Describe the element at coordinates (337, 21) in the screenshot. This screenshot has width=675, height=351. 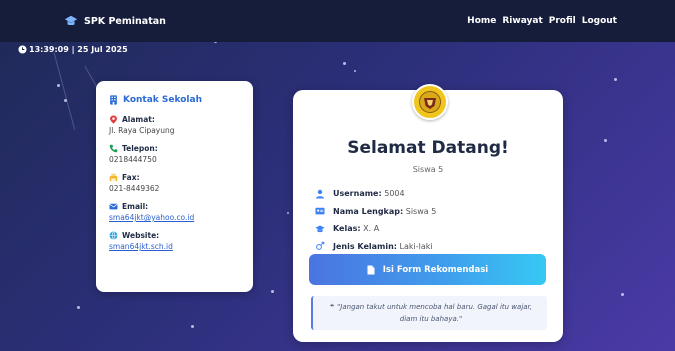
I see `navbar: SPK Peminatan Home Riwayat Profil Logout` at that location.